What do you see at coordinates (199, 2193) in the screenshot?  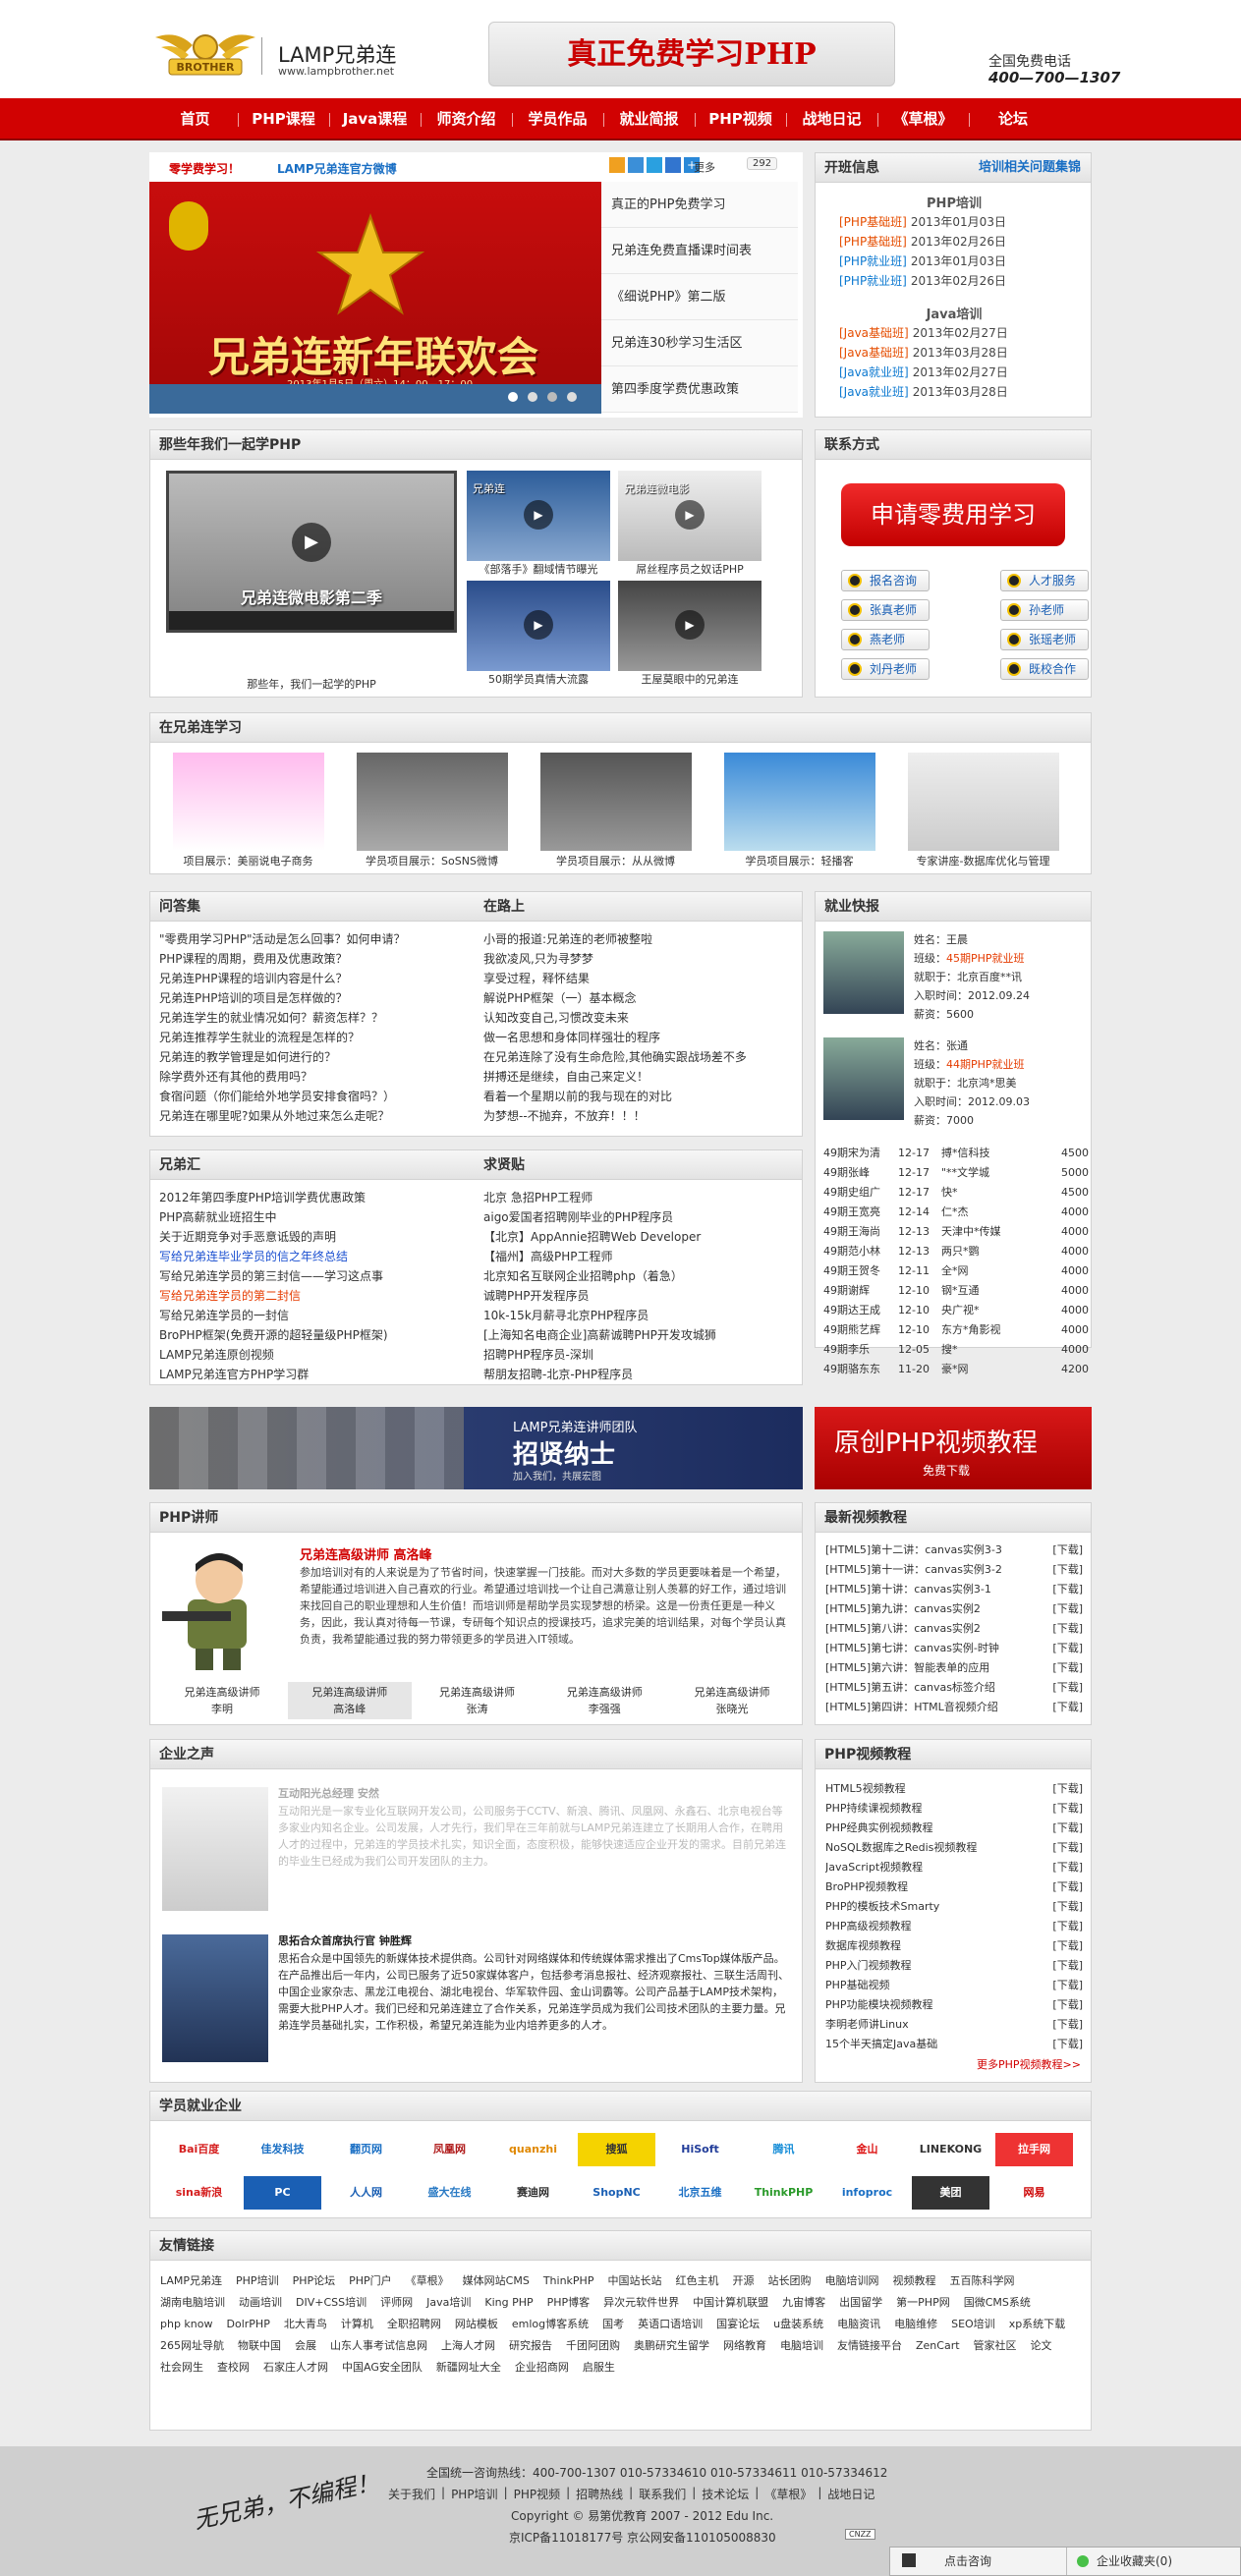 I see `employer-logo: sina新浪` at bounding box center [199, 2193].